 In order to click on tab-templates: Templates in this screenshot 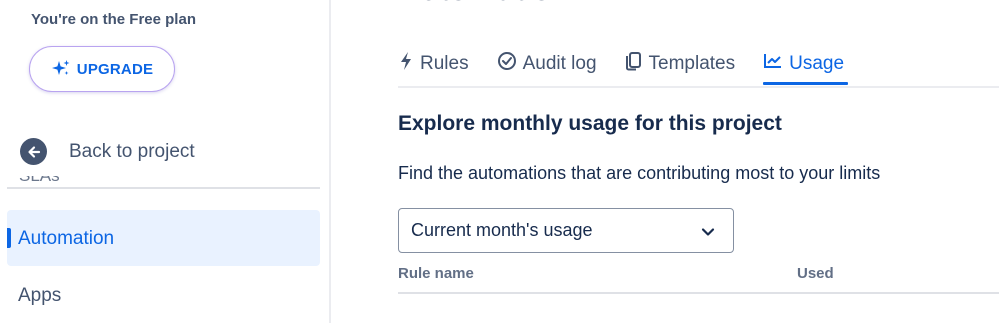, I will do `click(680, 64)`.